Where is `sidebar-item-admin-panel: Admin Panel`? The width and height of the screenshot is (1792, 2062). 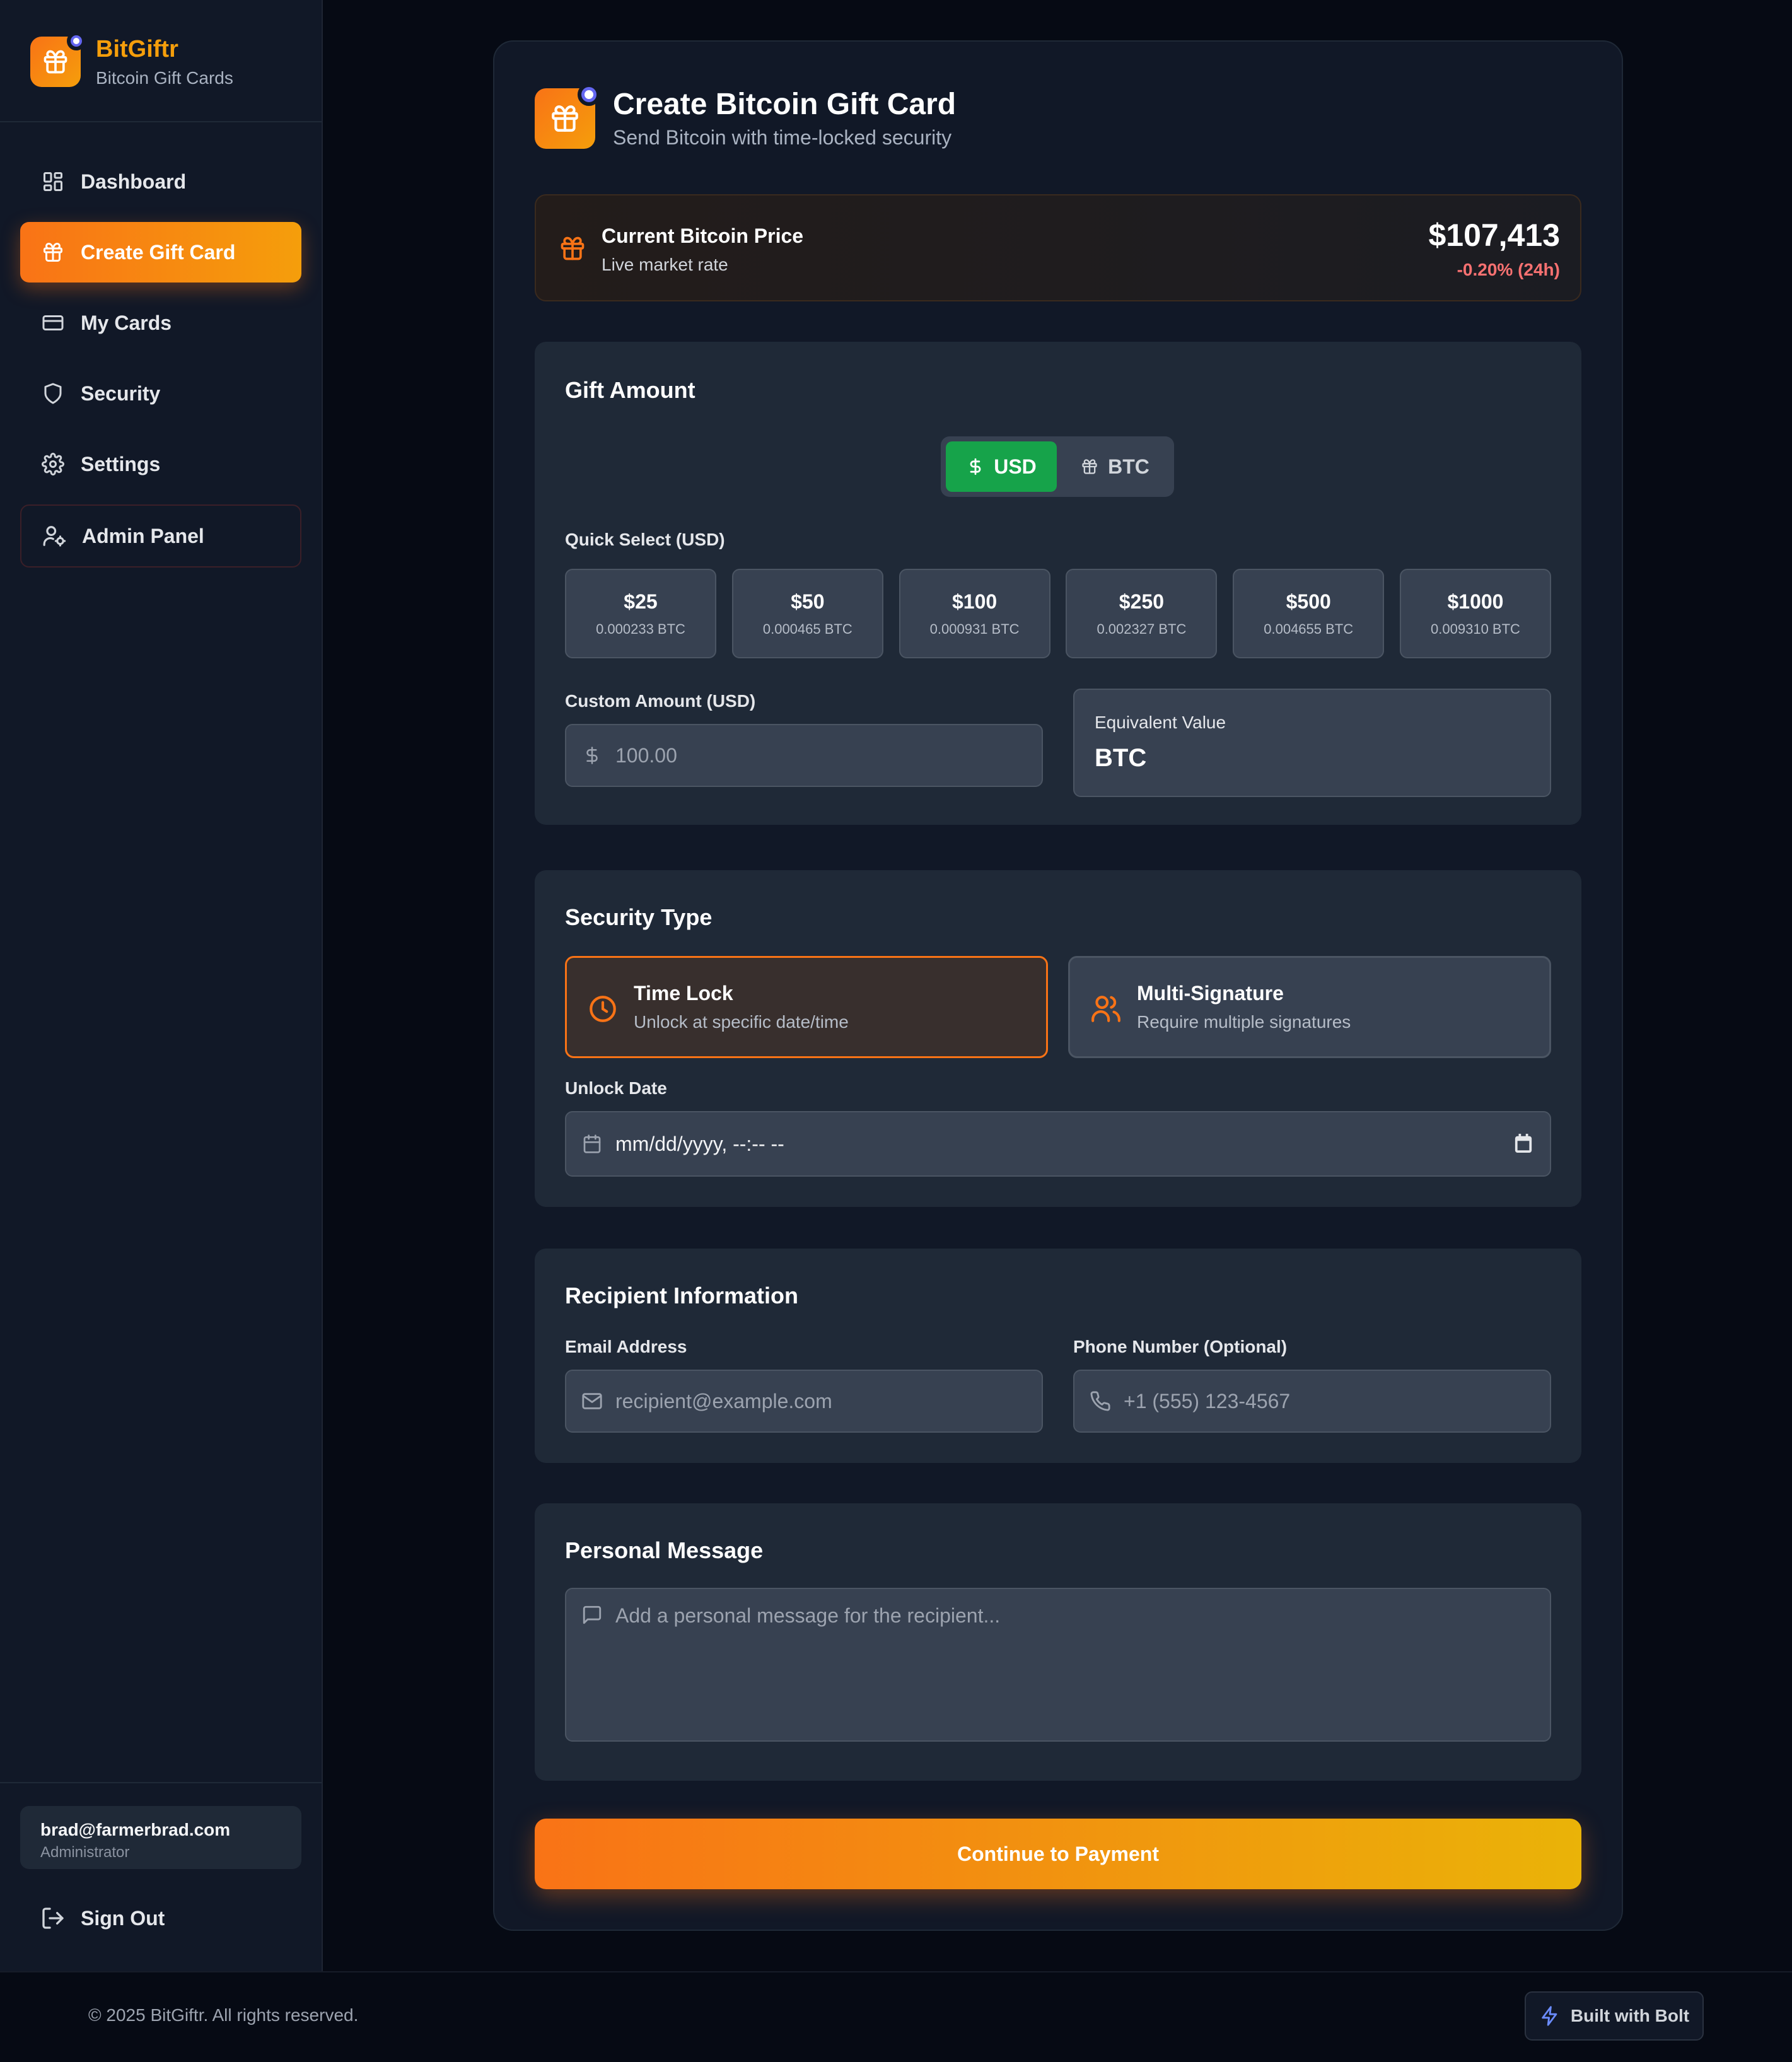 sidebar-item-admin-panel: Admin Panel is located at coordinates (160, 536).